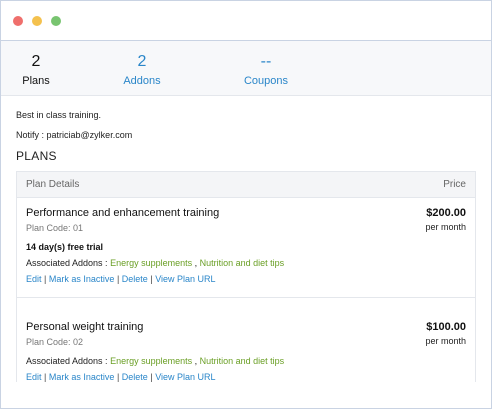 The width and height of the screenshot is (492, 409). What do you see at coordinates (65, 247) in the screenshot?
I see `plan-trial: 14 day(s) free trial` at bounding box center [65, 247].